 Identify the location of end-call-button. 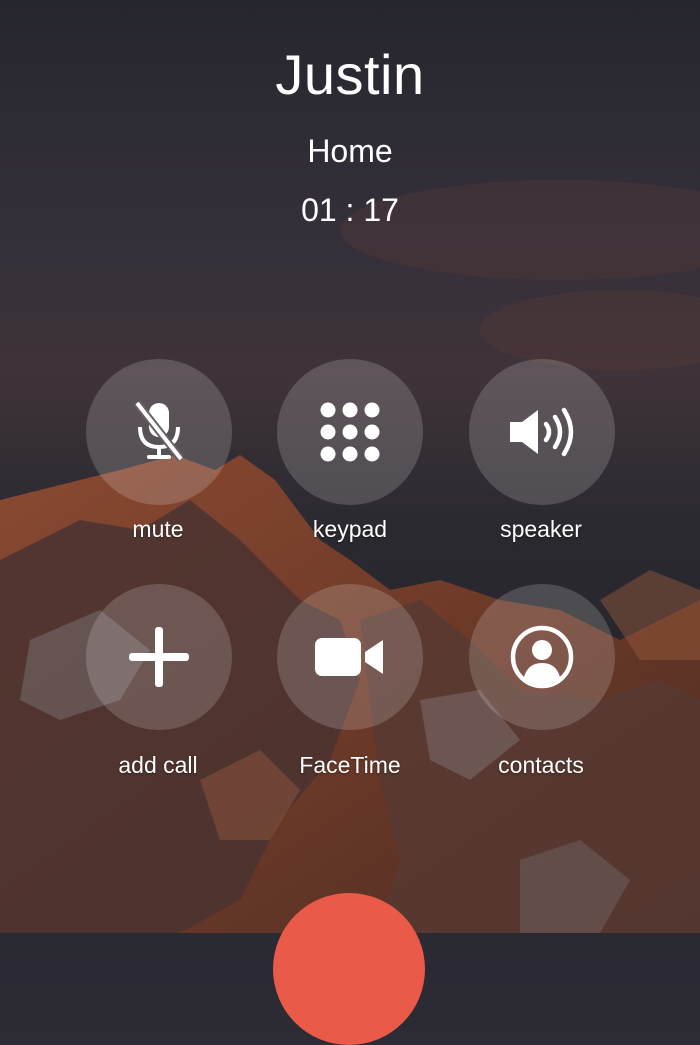
(349, 969).